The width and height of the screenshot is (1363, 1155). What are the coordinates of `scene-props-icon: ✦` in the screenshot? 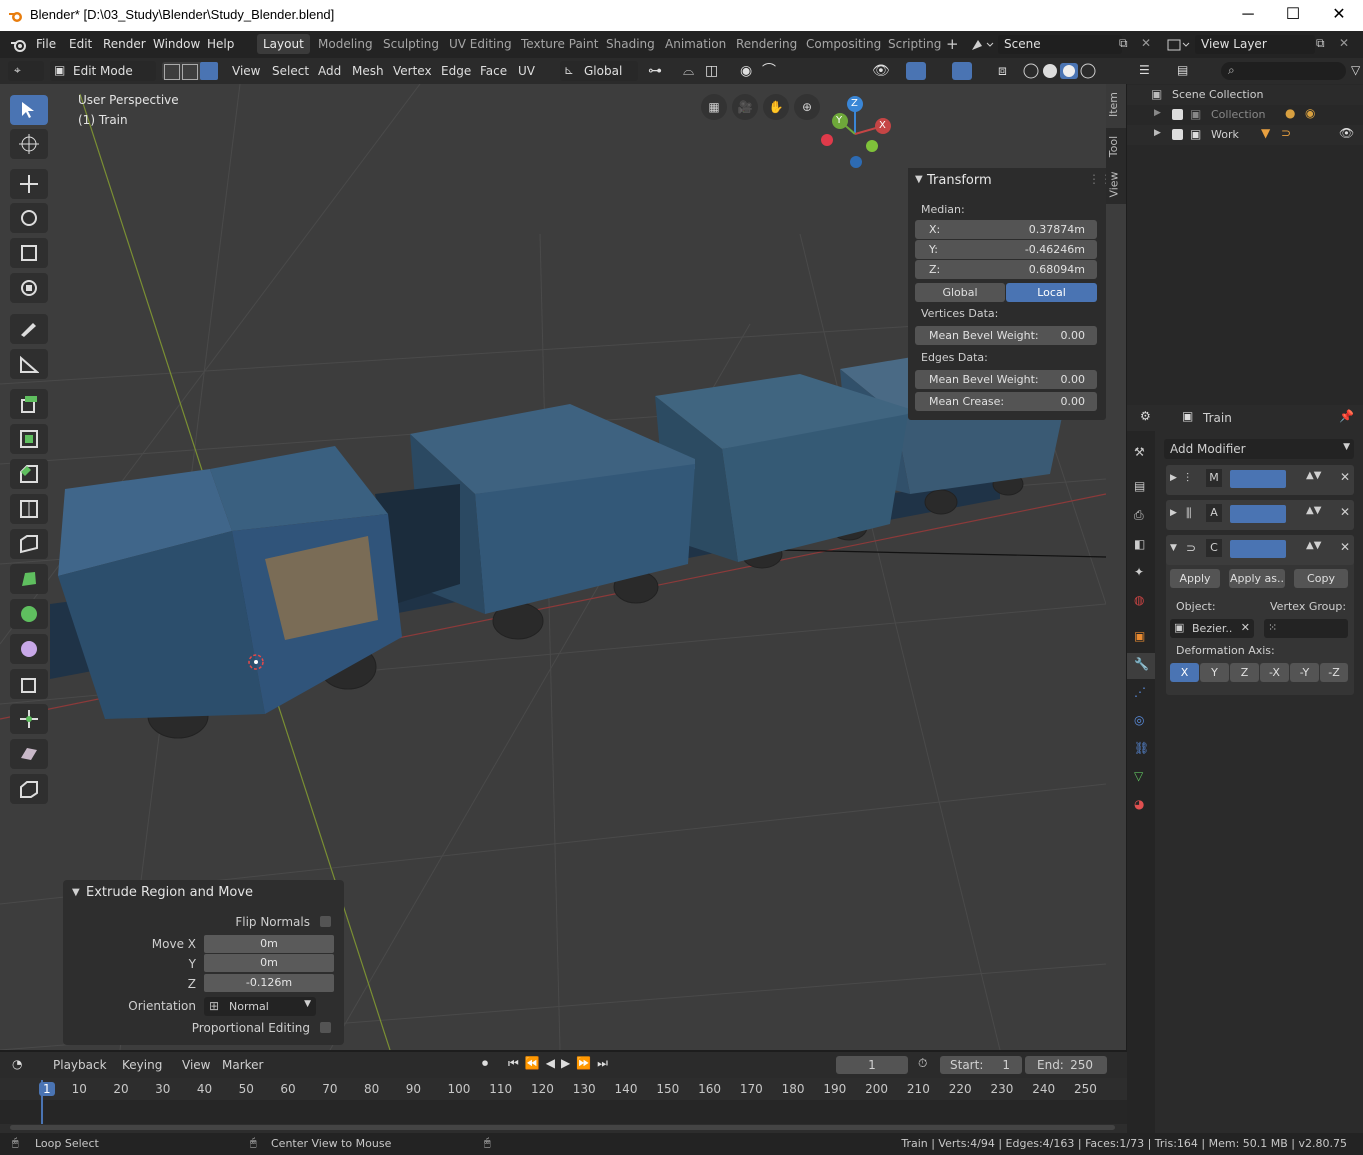 It's located at (1139, 572).